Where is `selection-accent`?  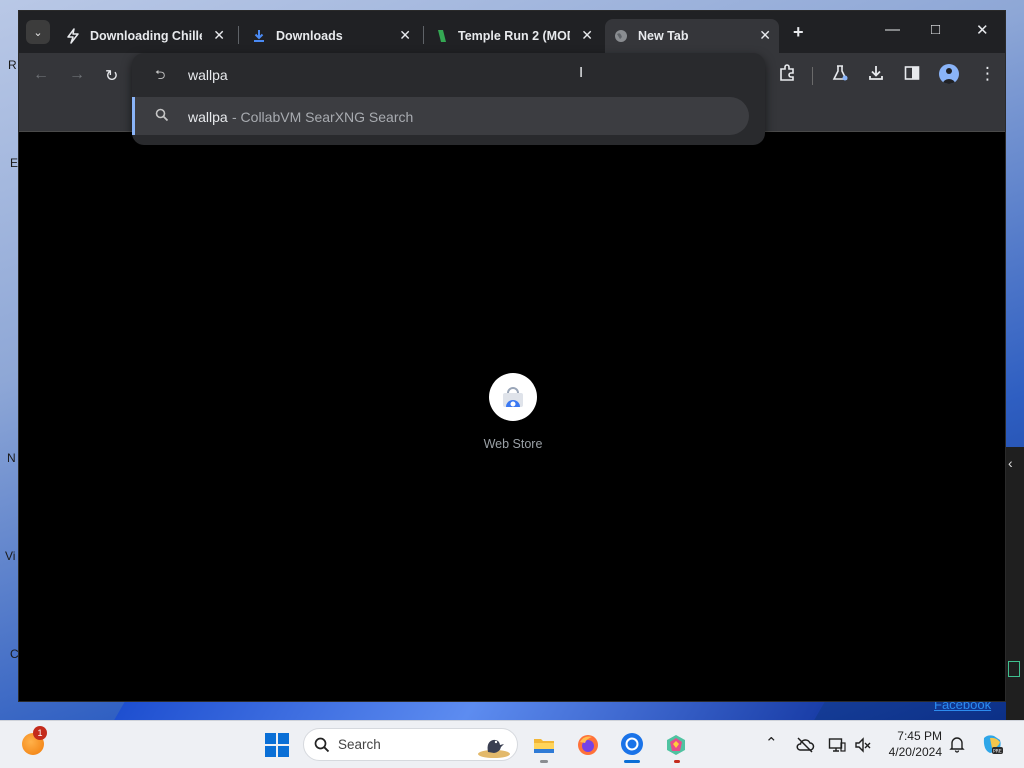
selection-accent is located at coordinates (133, 116).